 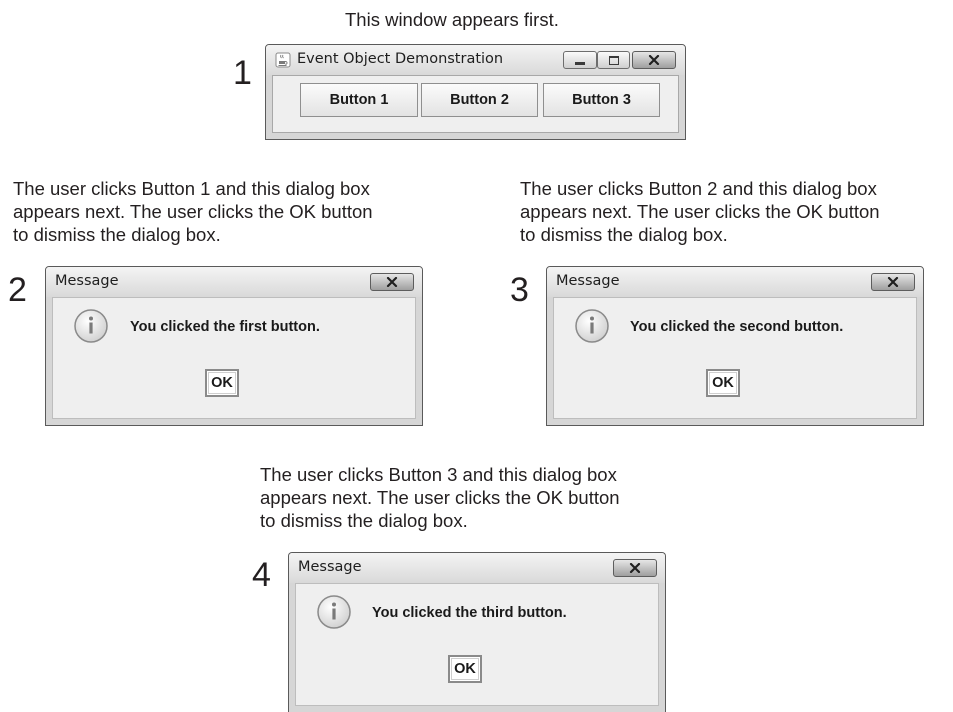 What do you see at coordinates (735, 358) in the screenshot?
I see `dialog-content: You clicked the second button. OK` at bounding box center [735, 358].